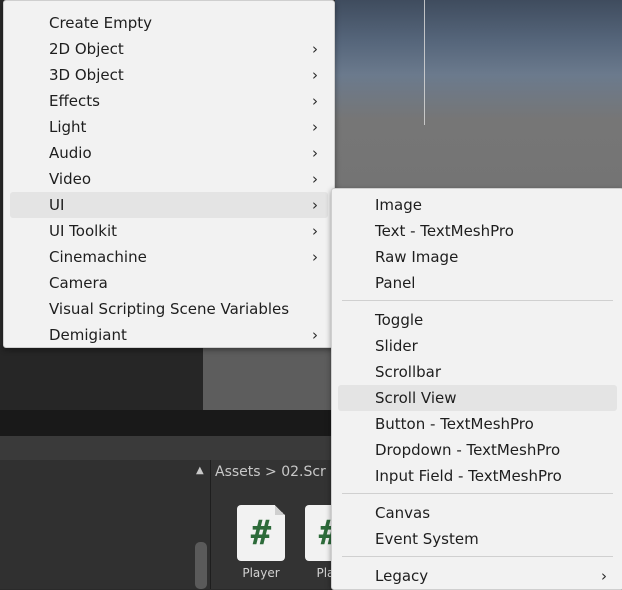 This screenshot has height=590, width=622. Describe the element at coordinates (477, 257) in the screenshot. I see `menu-item-raw-image: Raw Image` at that location.